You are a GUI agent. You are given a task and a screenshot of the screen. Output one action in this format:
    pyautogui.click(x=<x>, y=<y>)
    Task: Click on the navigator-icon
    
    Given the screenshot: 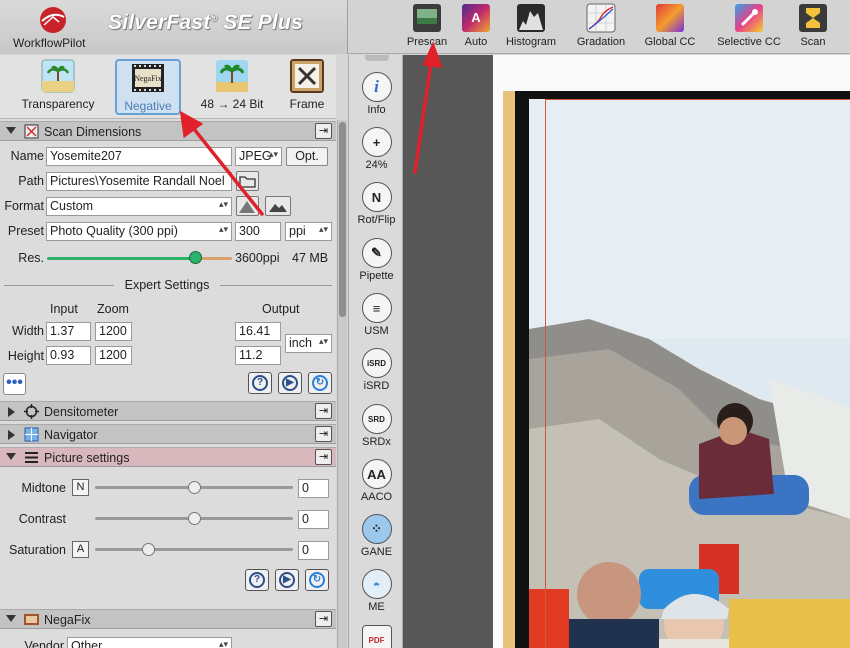 What is the action you would take?
    pyautogui.click(x=31, y=434)
    